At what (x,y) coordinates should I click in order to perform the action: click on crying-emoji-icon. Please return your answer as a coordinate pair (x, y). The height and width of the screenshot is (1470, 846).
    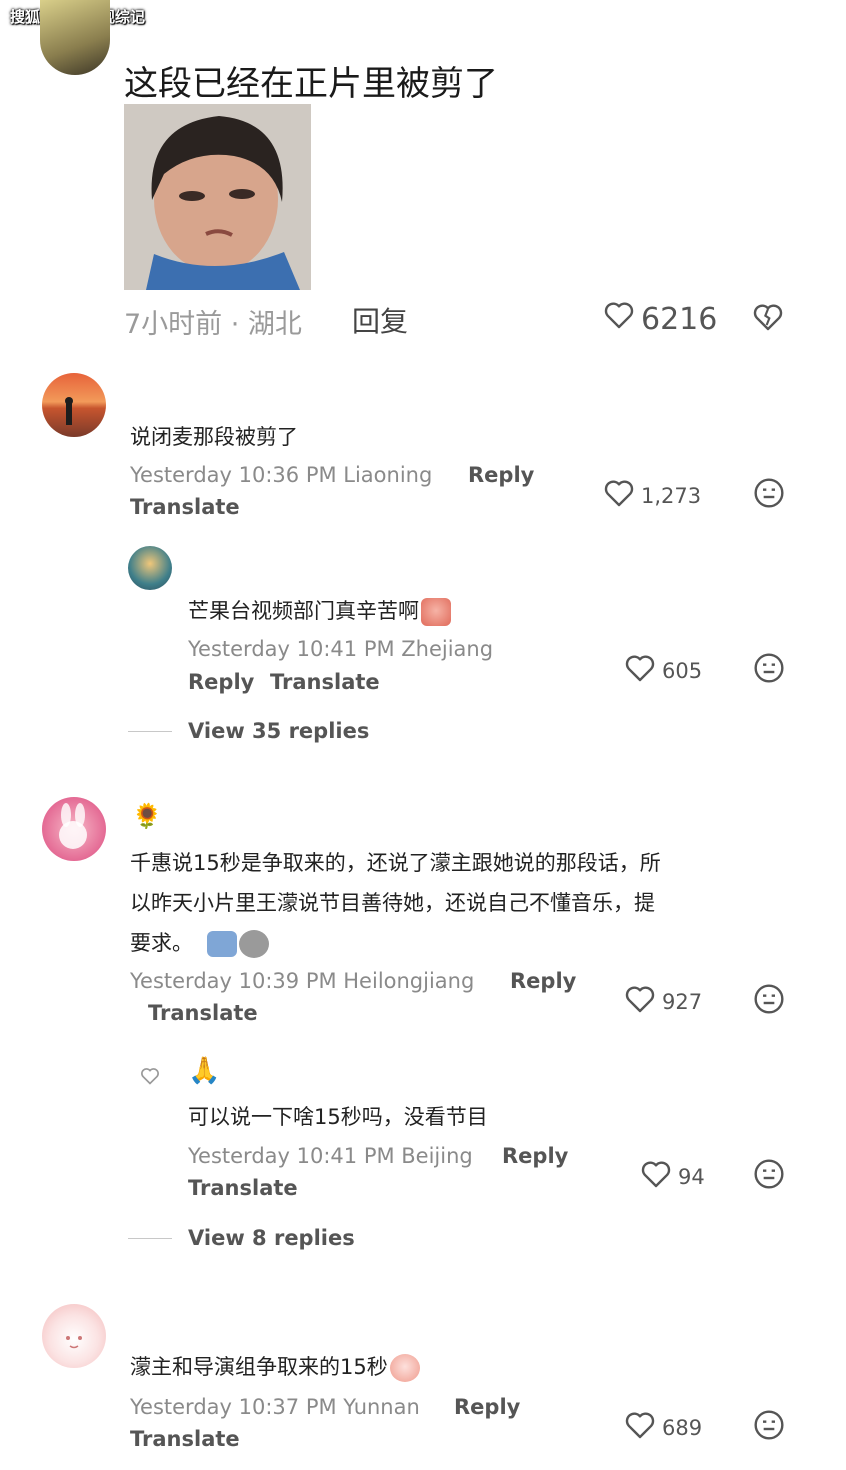
    Looking at the image, I should click on (436, 612).